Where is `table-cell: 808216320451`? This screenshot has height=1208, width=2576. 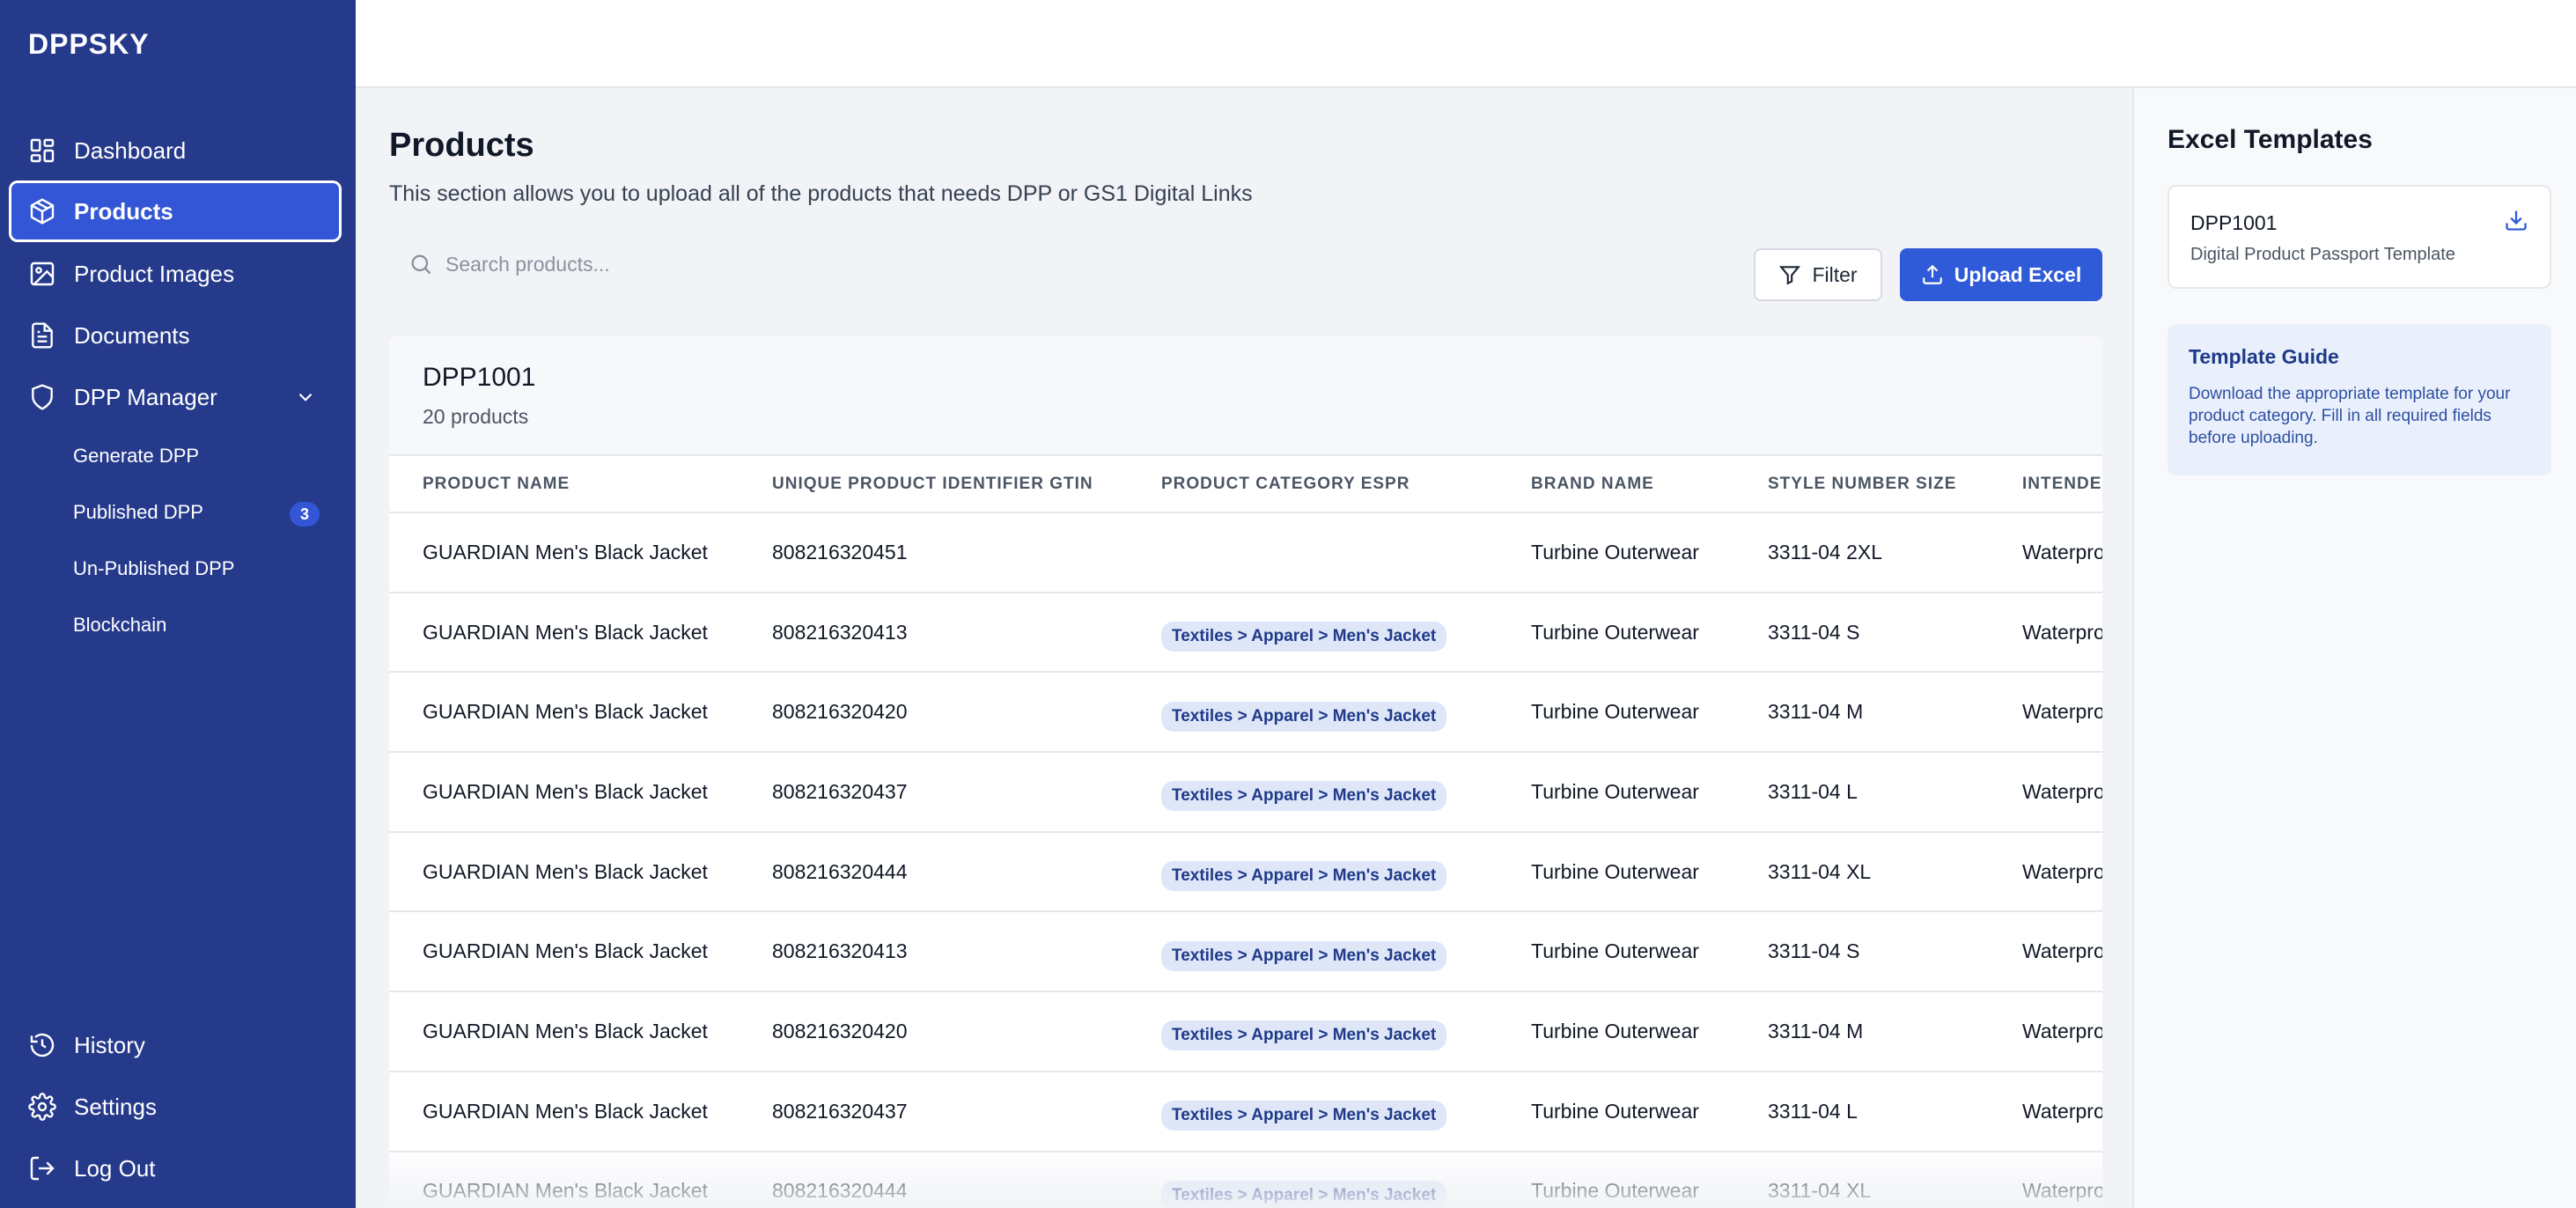
table-cell: 808216320451 is located at coordinates (933, 552).